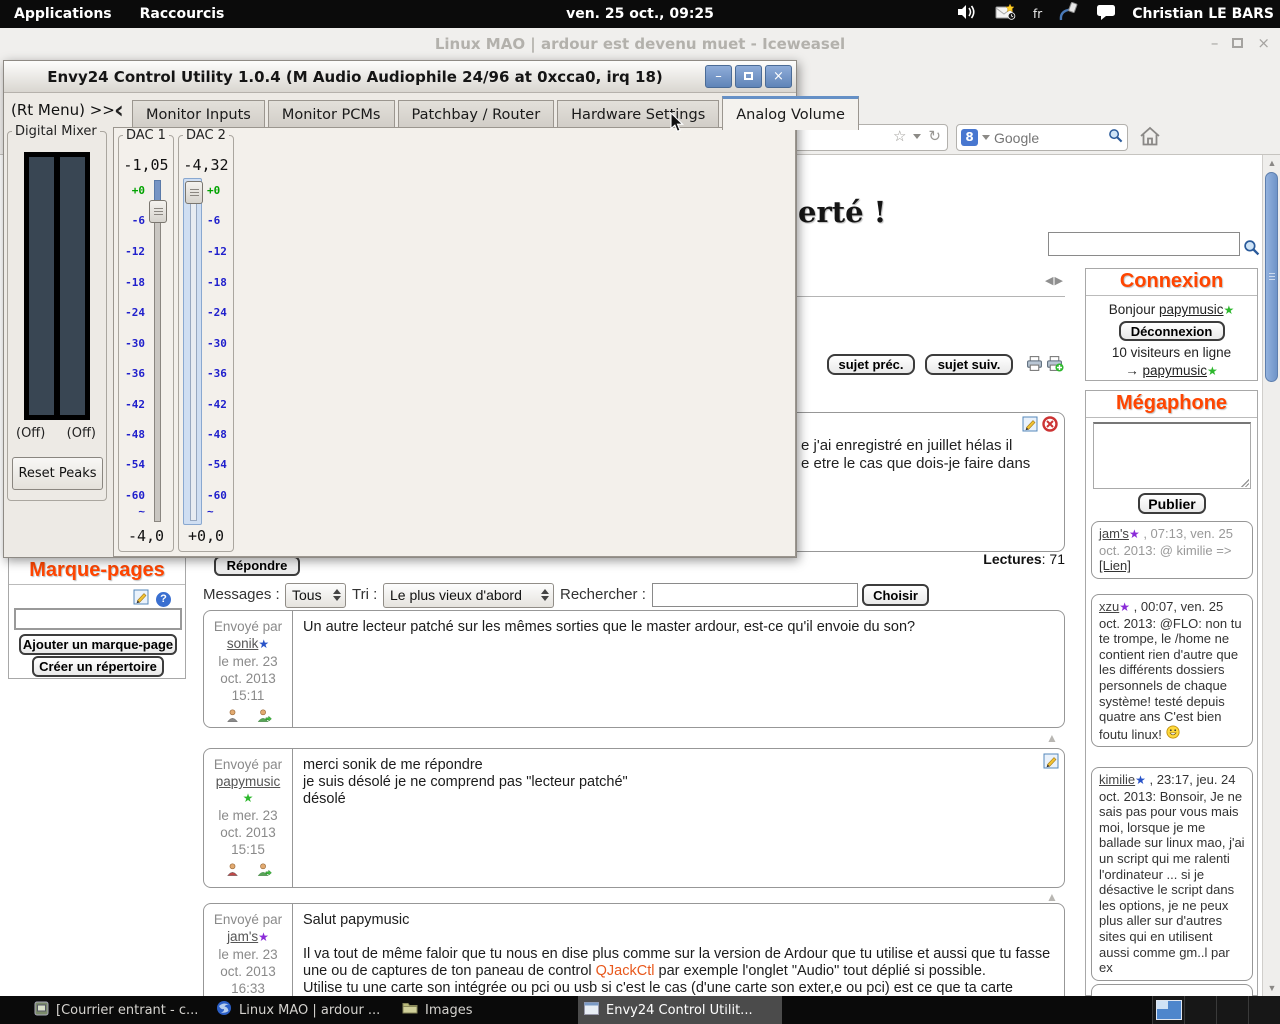  What do you see at coordinates (193, 351) in the screenshot?
I see `dac2-slider-trough` at bounding box center [193, 351].